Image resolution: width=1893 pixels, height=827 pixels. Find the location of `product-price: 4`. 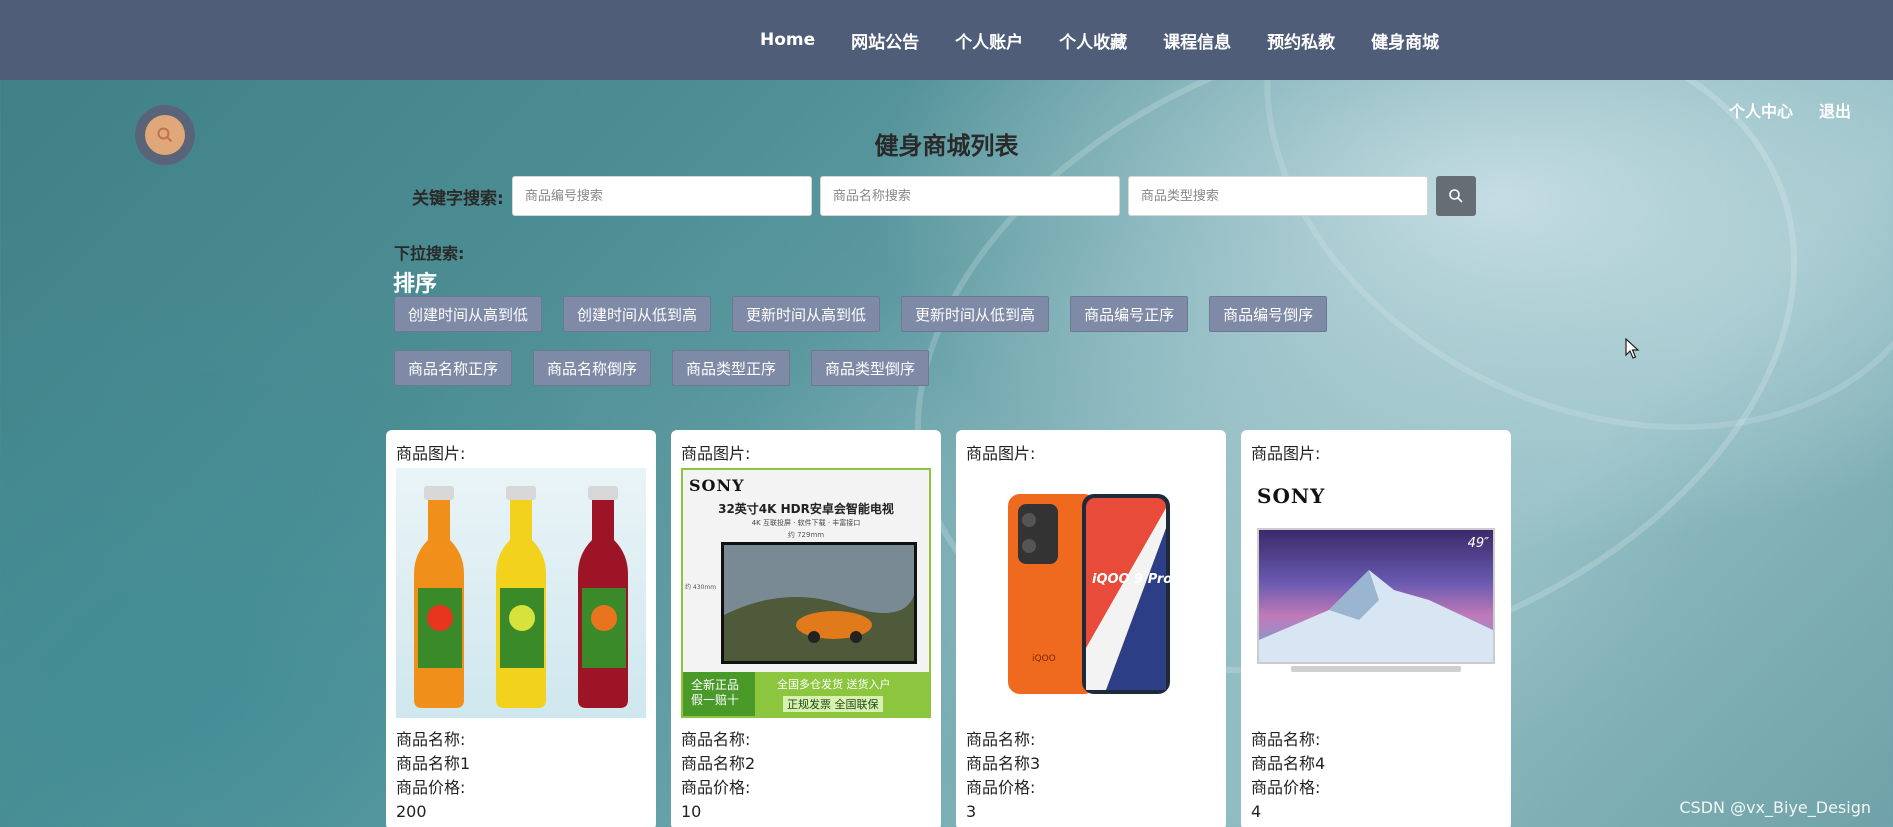

product-price: 4 is located at coordinates (1256, 811).